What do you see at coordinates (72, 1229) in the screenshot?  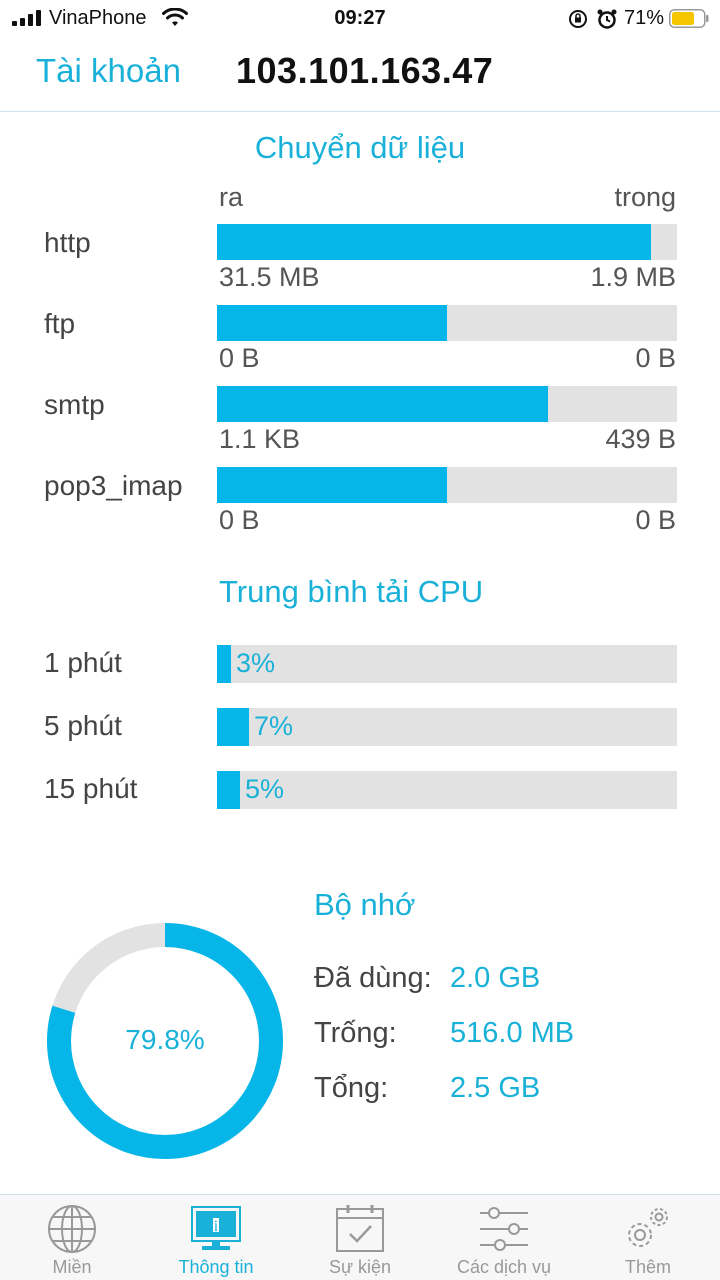 I see `globe-icon` at bounding box center [72, 1229].